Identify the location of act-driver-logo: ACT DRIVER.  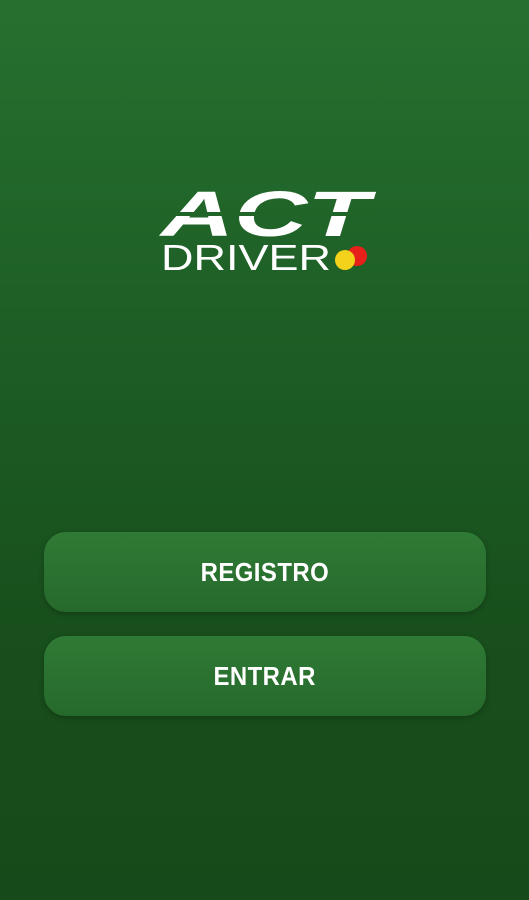
(267, 226).